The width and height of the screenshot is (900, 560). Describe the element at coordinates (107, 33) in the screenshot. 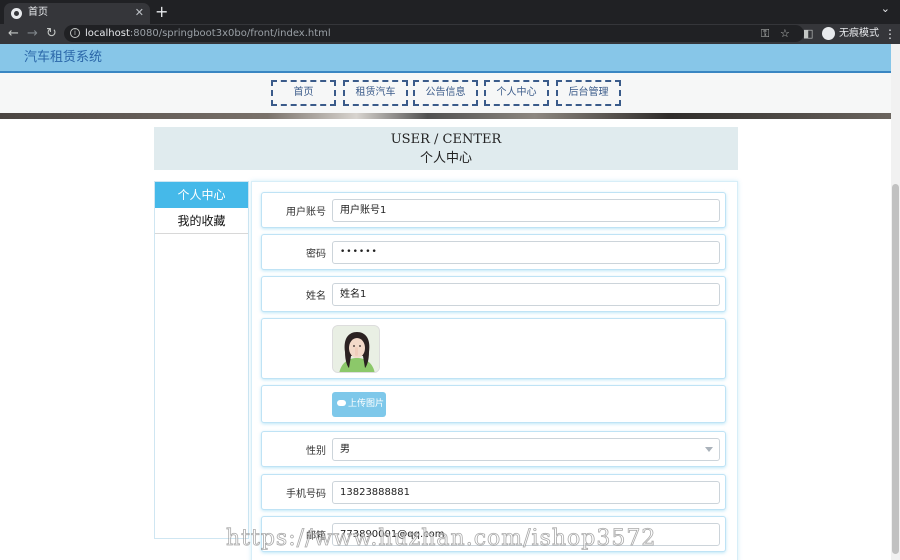

I see `url-host: localhost` at that location.